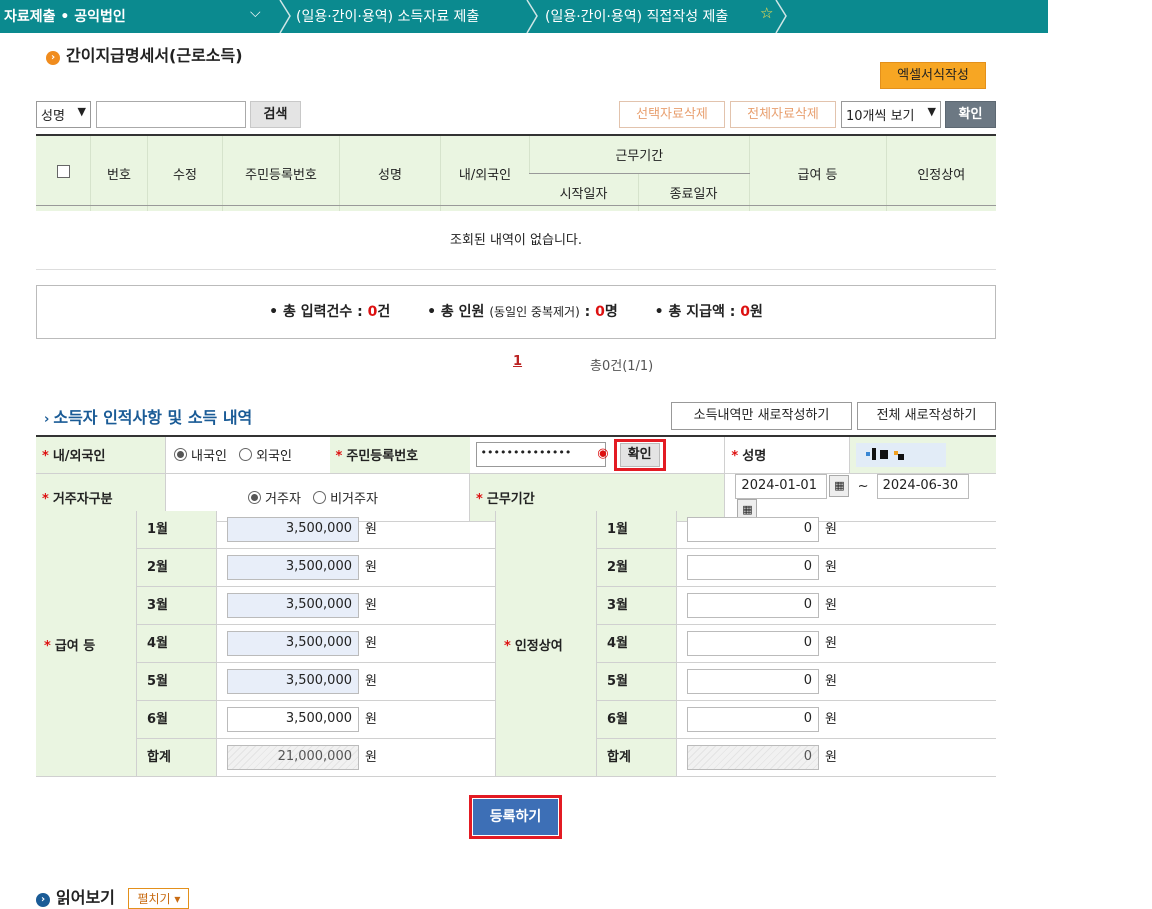  What do you see at coordinates (171, 114) in the screenshot?
I see `search-input` at bounding box center [171, 114].